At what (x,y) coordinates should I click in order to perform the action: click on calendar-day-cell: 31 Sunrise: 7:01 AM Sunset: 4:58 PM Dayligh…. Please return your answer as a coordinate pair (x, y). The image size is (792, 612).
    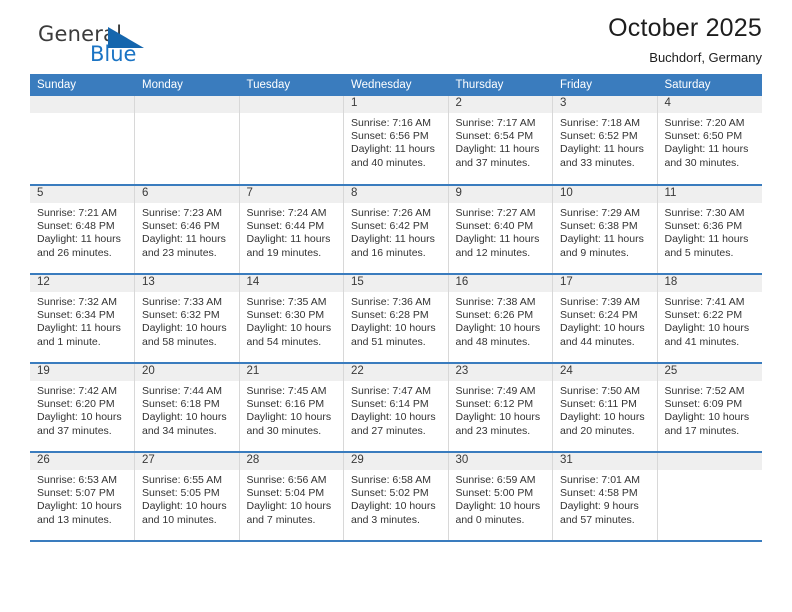
    Looking at the image, I should click on (605, 497).